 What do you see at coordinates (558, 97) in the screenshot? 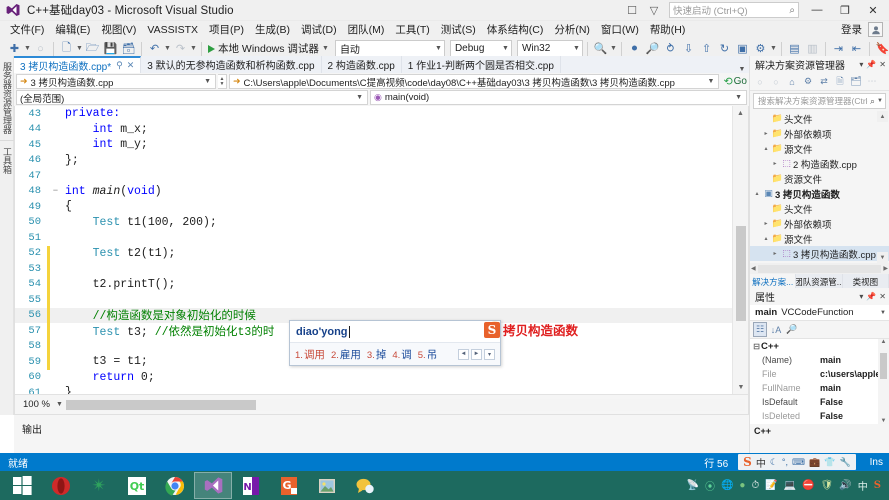
I see `member-combo: ◉ main(void) ▼` at bounding box center [558, 97].